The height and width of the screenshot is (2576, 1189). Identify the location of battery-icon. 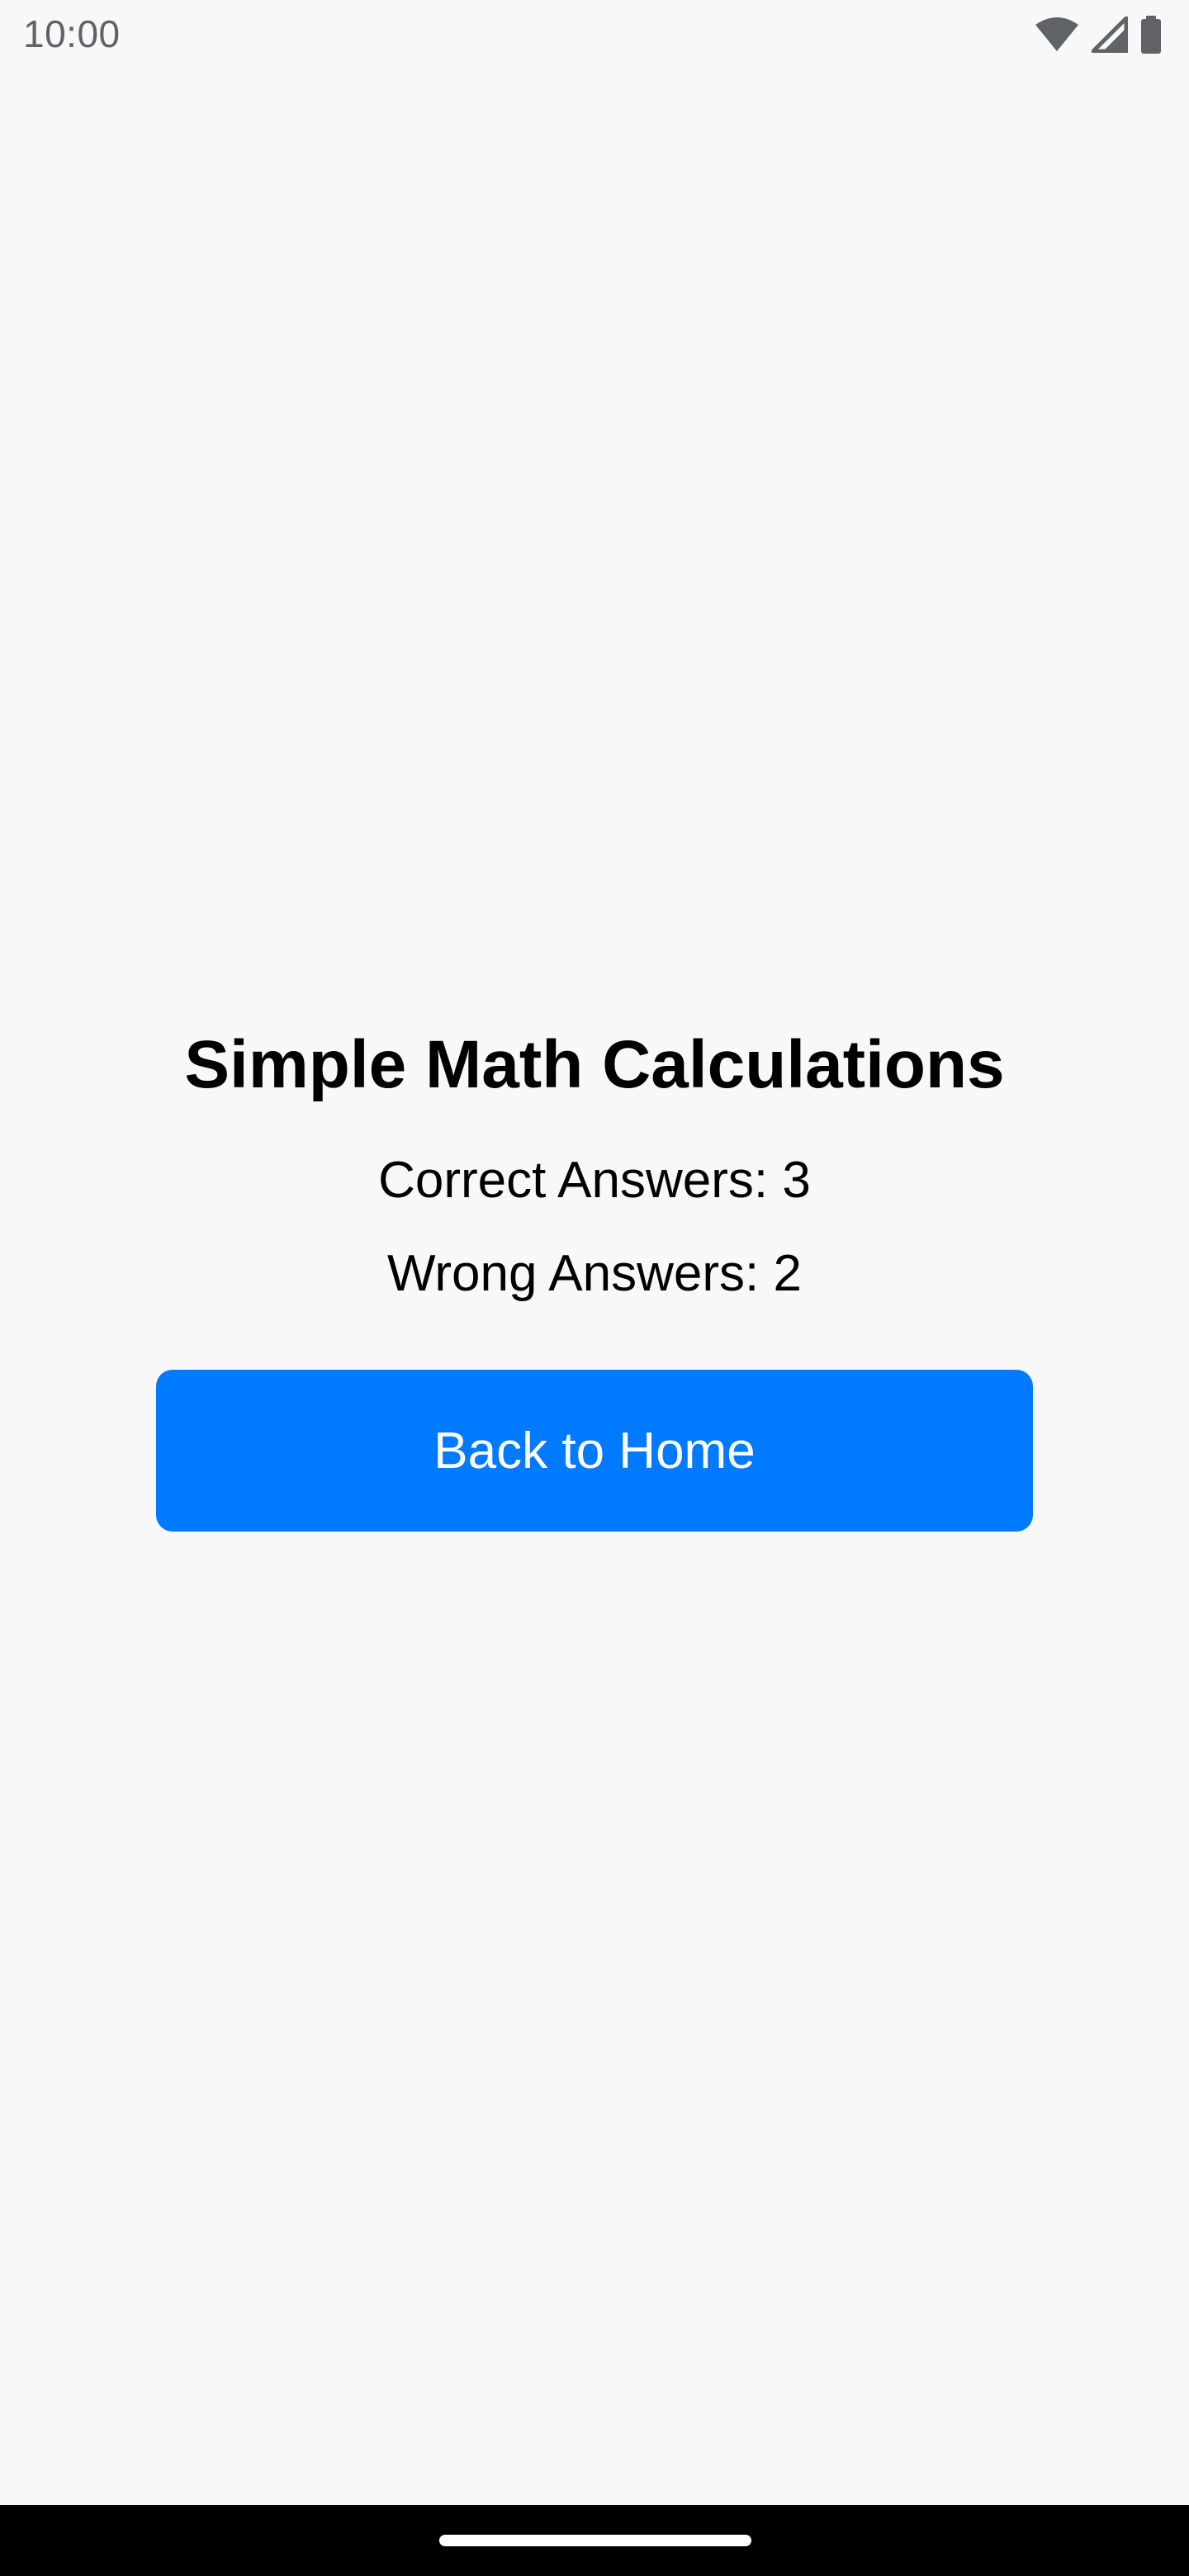
(1151, 35).